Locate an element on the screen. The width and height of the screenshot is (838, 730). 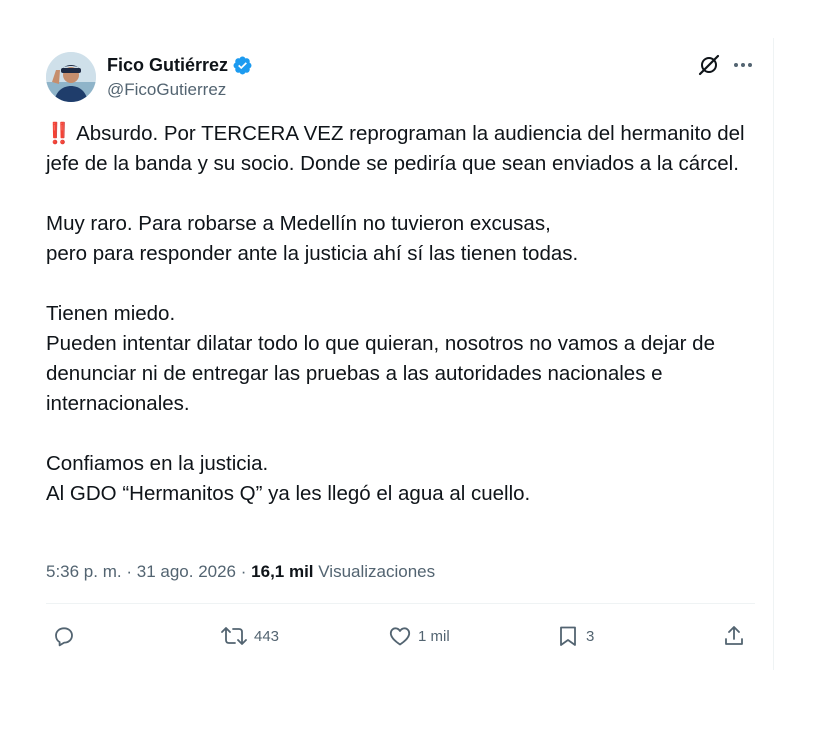
reply-button is located at coordinates (67, 636).